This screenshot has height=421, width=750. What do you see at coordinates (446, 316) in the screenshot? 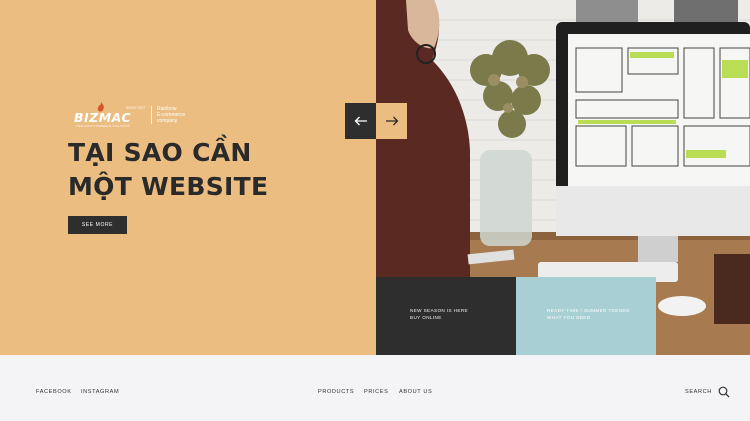
I see `promo-tile-new-season: NEW SEASON IS HERE BUY ONLINE` at bounding box center [446, 316].